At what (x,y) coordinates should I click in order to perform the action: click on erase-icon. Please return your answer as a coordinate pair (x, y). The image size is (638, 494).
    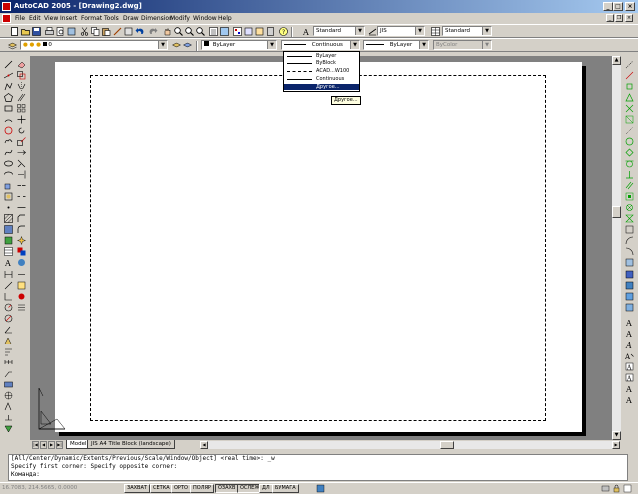
    Looking at the image, I should click on (21, 64).